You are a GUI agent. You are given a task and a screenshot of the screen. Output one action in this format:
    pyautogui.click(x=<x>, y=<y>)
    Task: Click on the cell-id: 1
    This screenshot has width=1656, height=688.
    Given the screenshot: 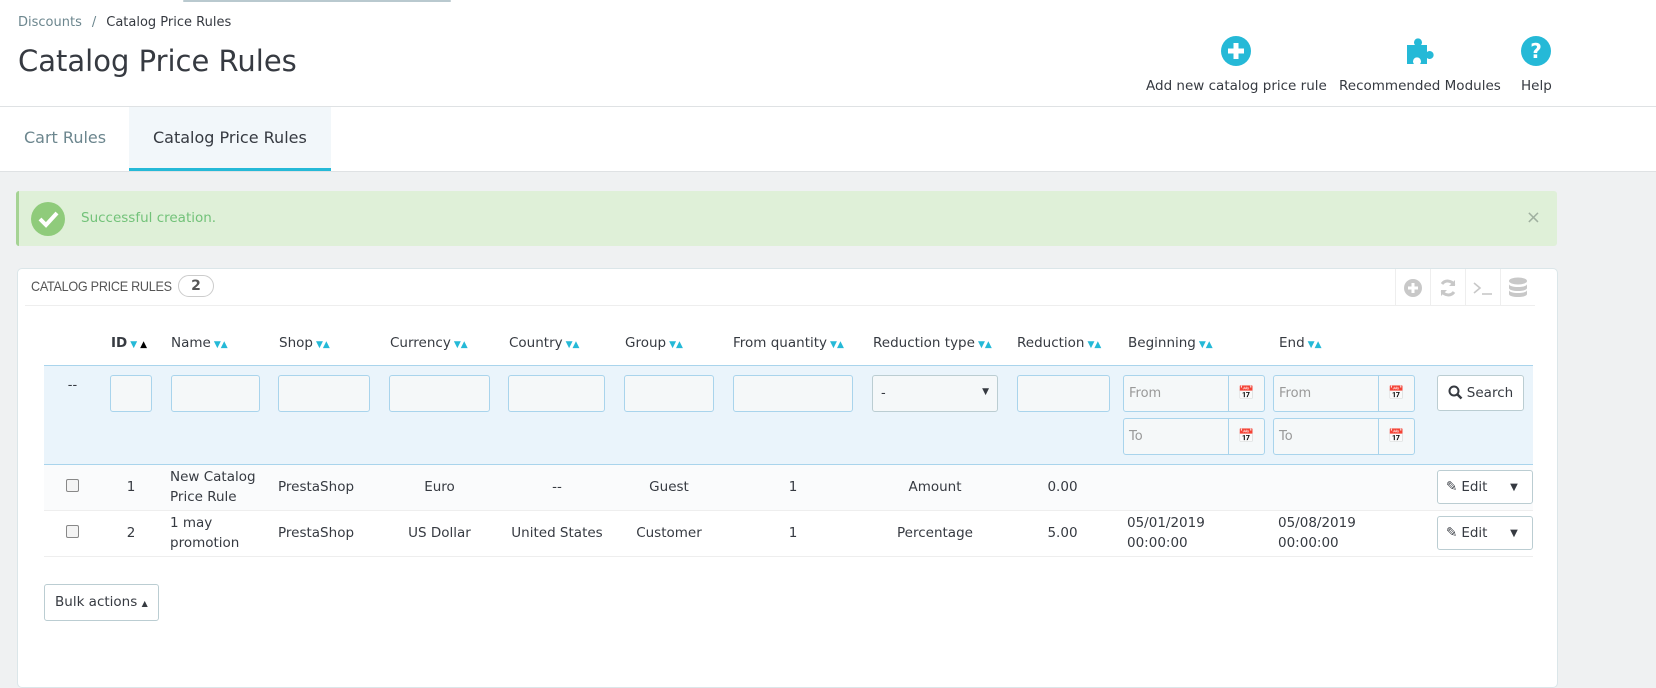 What is the action you would take?
    pyautogui.click(x=131, y=487)
    